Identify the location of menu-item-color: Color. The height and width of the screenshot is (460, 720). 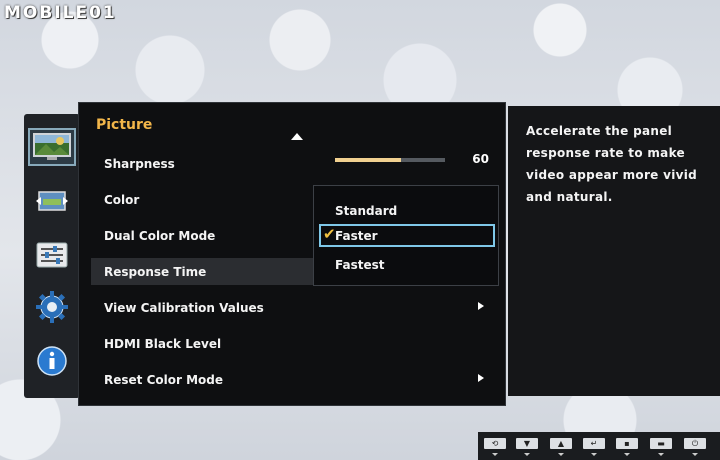
(204, 199).